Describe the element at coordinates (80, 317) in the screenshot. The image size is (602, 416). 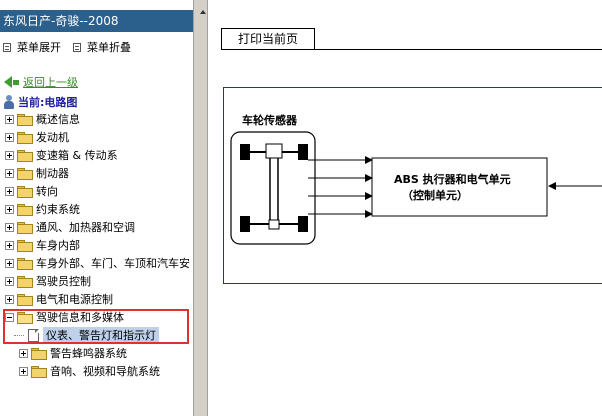
I see `tree-item-label: 驾驶信息和多媒体` at that location.